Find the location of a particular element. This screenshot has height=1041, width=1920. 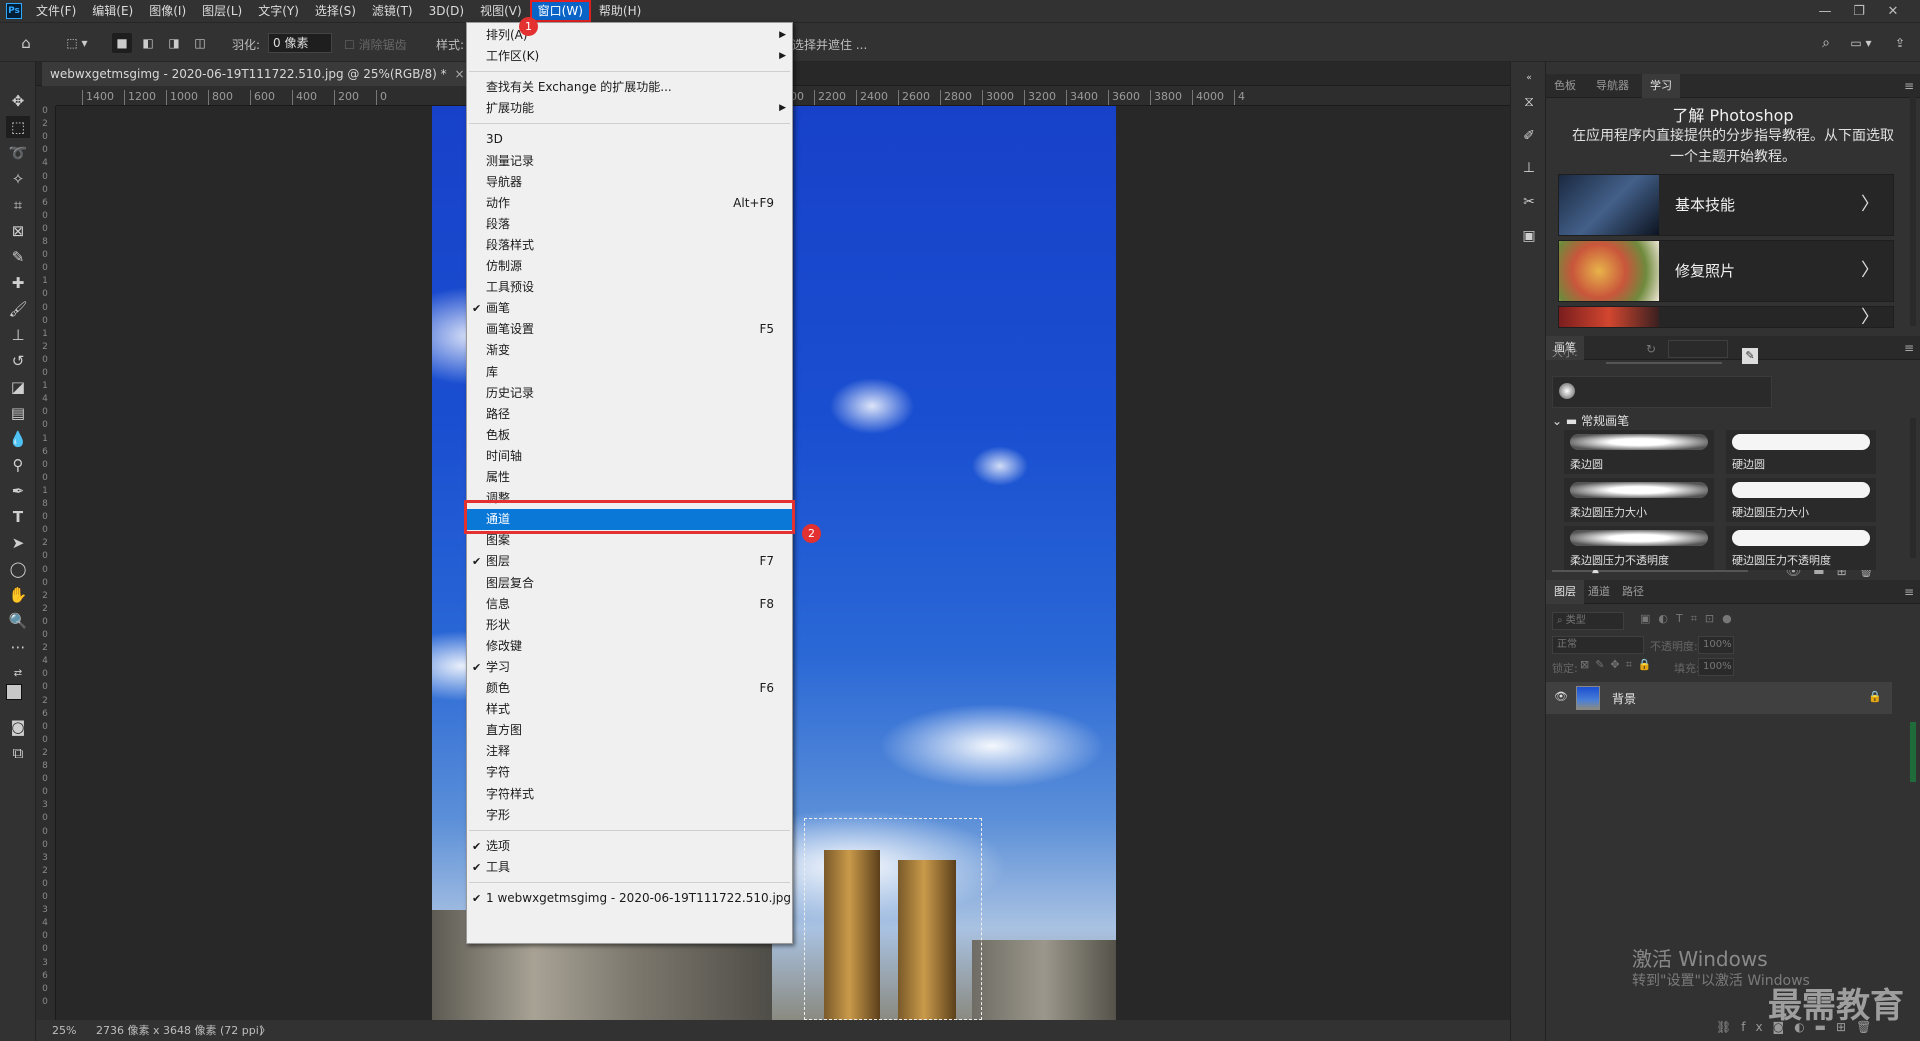

tab-paths: 路径 is located at coordinates (1633, 592).